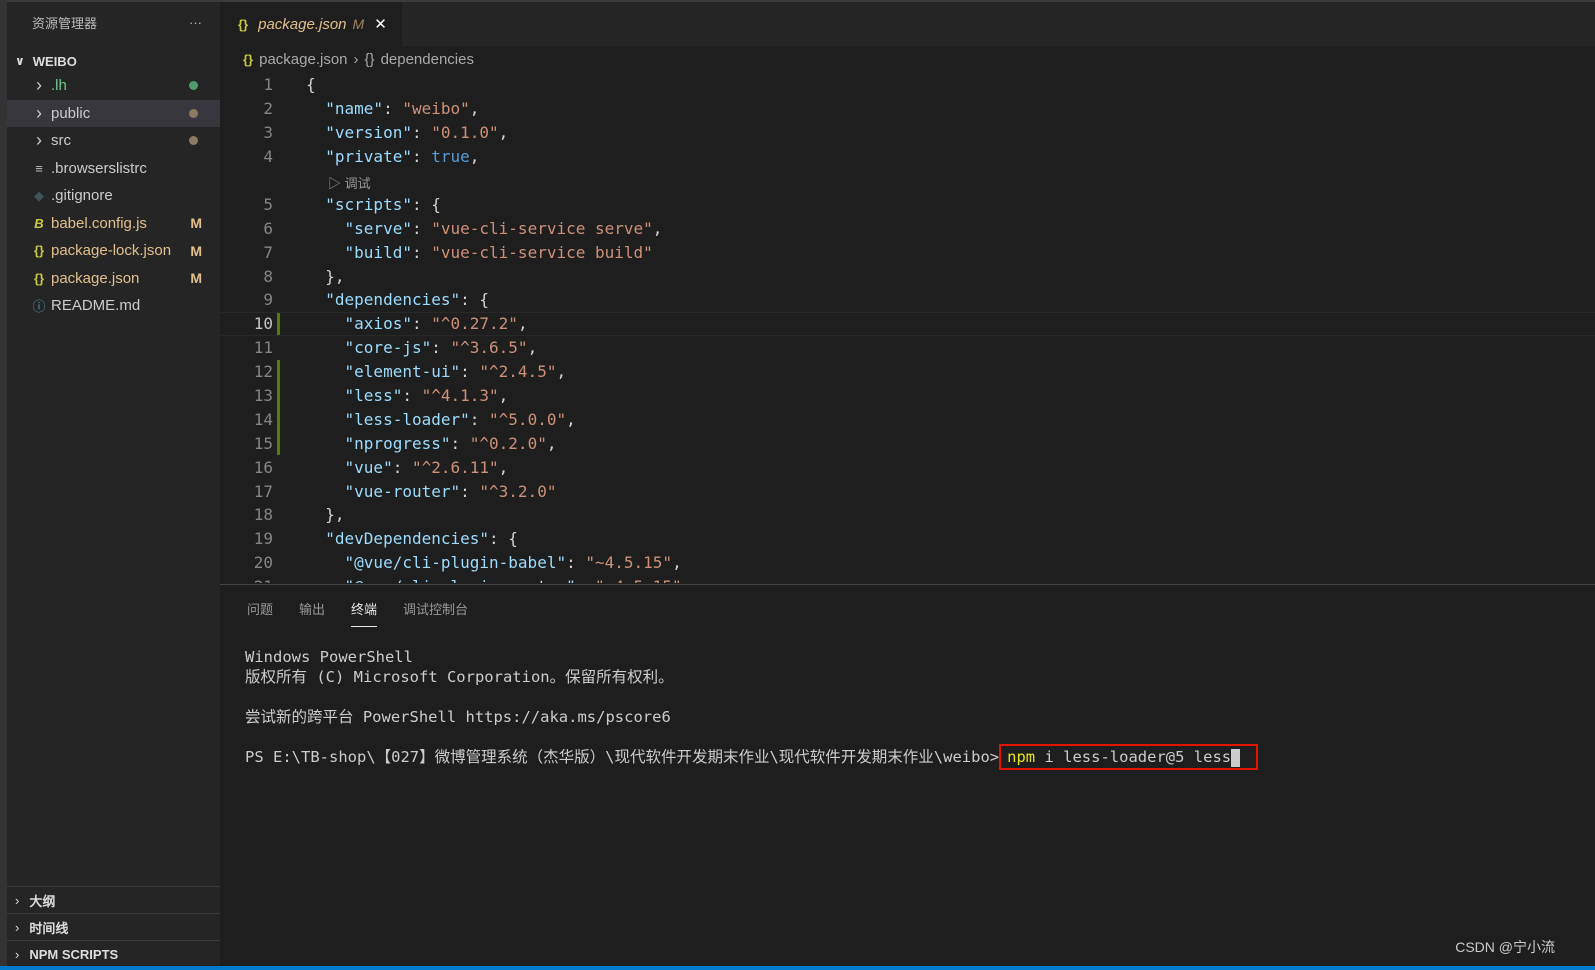  I want to click on more-actions-button: ···, so click(195, 22).